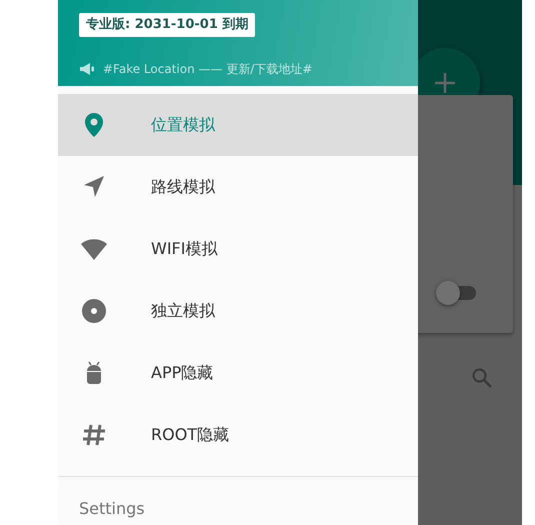 This screenshot has height=525, width=535. Describe the element at coordinates (238, 187) in the screenshot. I see `menu-item: 路线模拟` at that location.